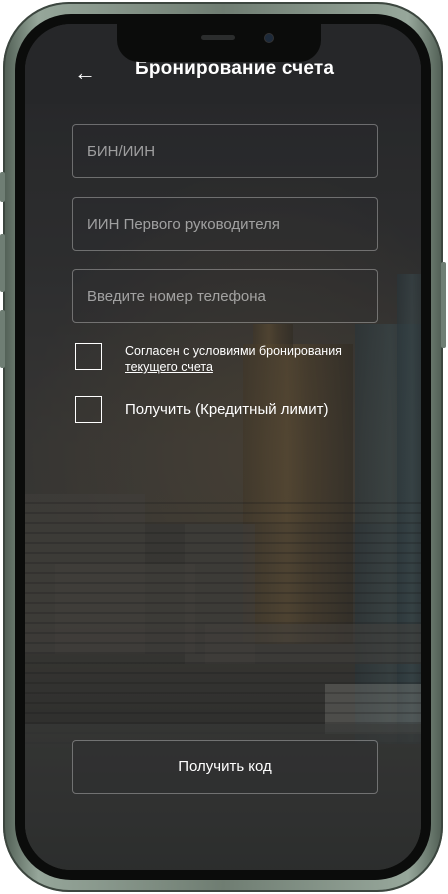  I want to click on front-camera, so click(269, 38).